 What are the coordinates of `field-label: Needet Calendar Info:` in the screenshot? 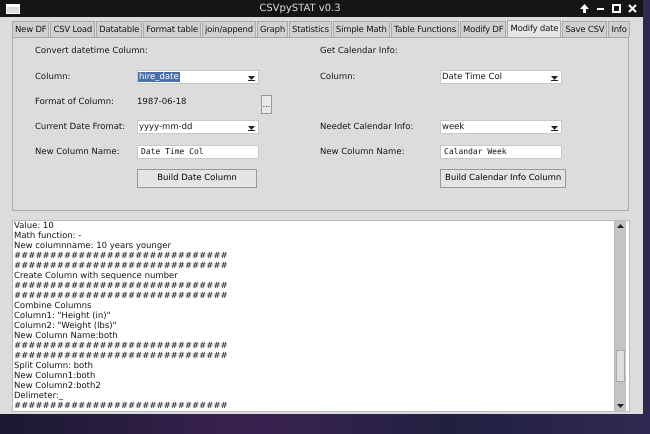 It's located at (367, 127).